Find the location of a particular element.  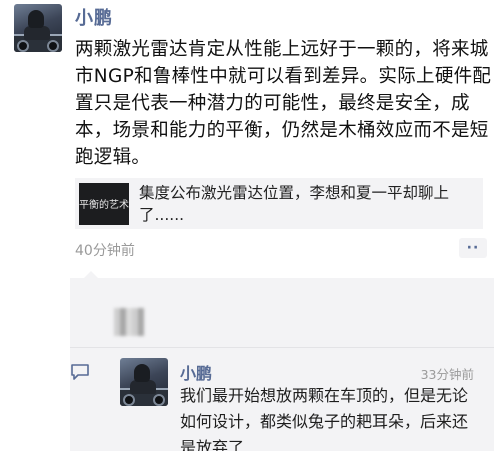

post-timestamp: 40分钟前 is located at coordinates (105, 251).